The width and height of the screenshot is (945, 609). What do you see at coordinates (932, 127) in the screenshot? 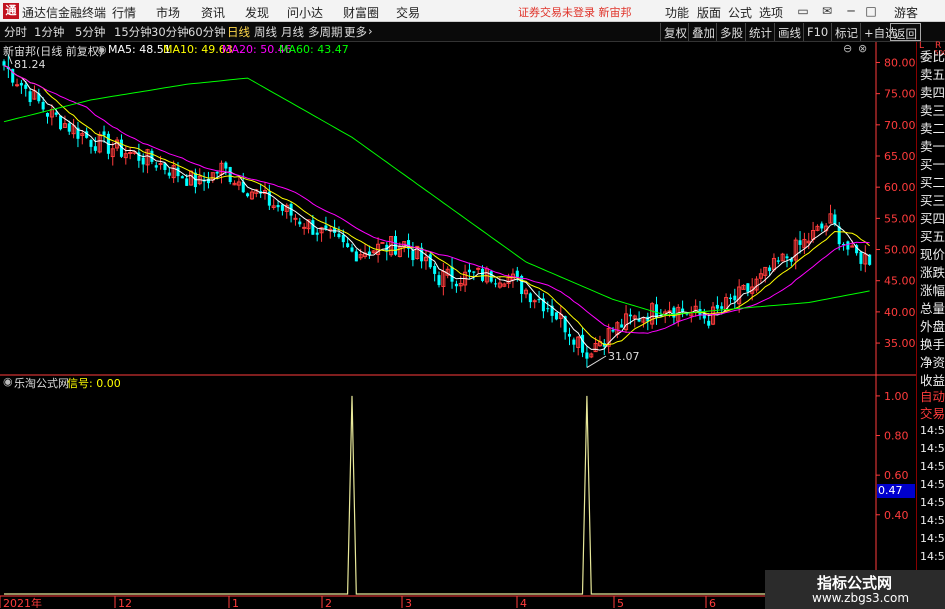
I see `side-item: 卖二` at bounding box center [932, 127].